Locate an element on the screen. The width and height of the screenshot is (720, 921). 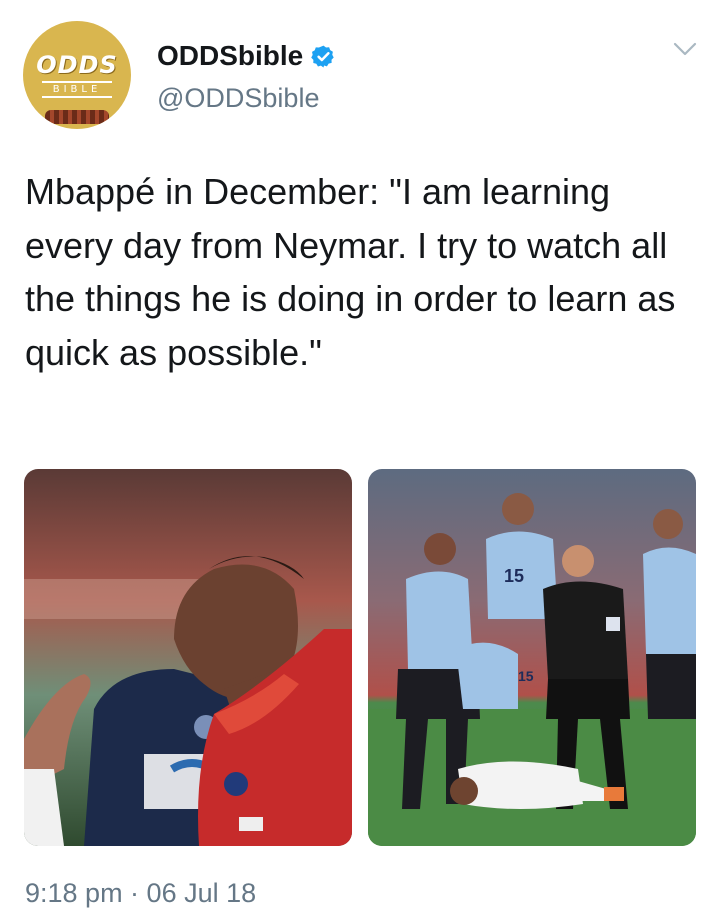
avatar-logo-top: ODDS is located at coordinates (77, 65).